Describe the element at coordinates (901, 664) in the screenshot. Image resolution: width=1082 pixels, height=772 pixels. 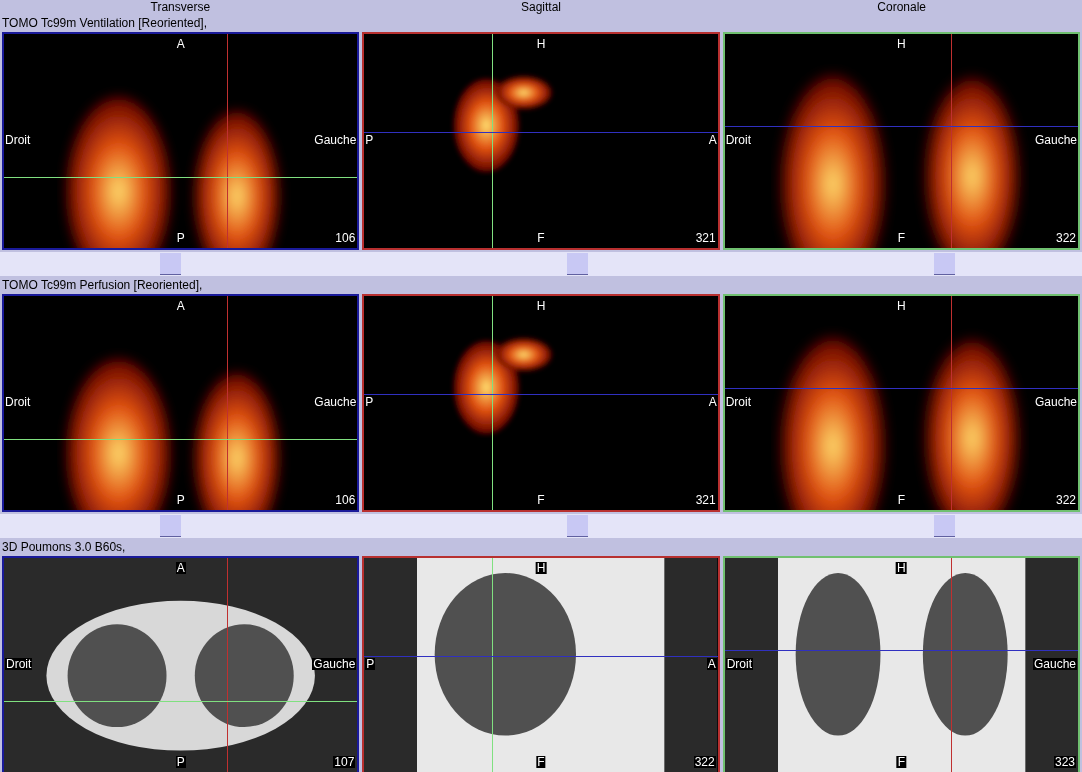
I see `image-view: H F Droit Gauche 323` at that location.